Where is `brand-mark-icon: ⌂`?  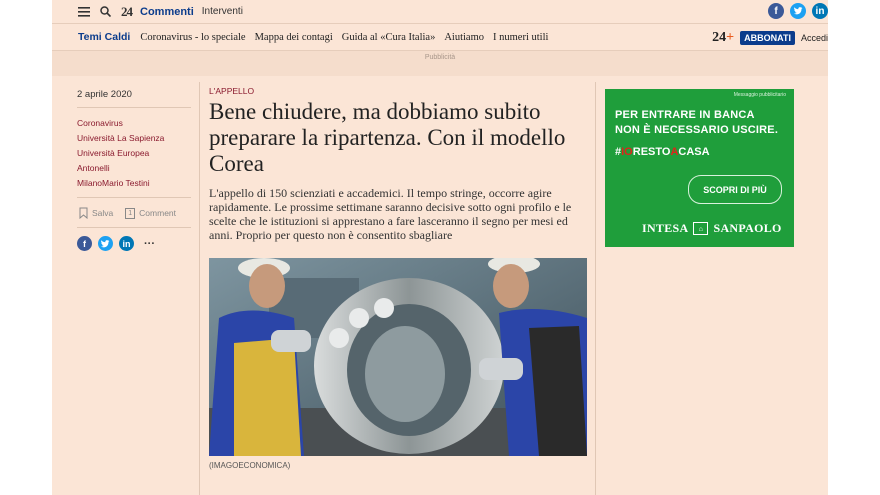
brand-mark-icon: ⌂ is located at coordinates (701, 228).